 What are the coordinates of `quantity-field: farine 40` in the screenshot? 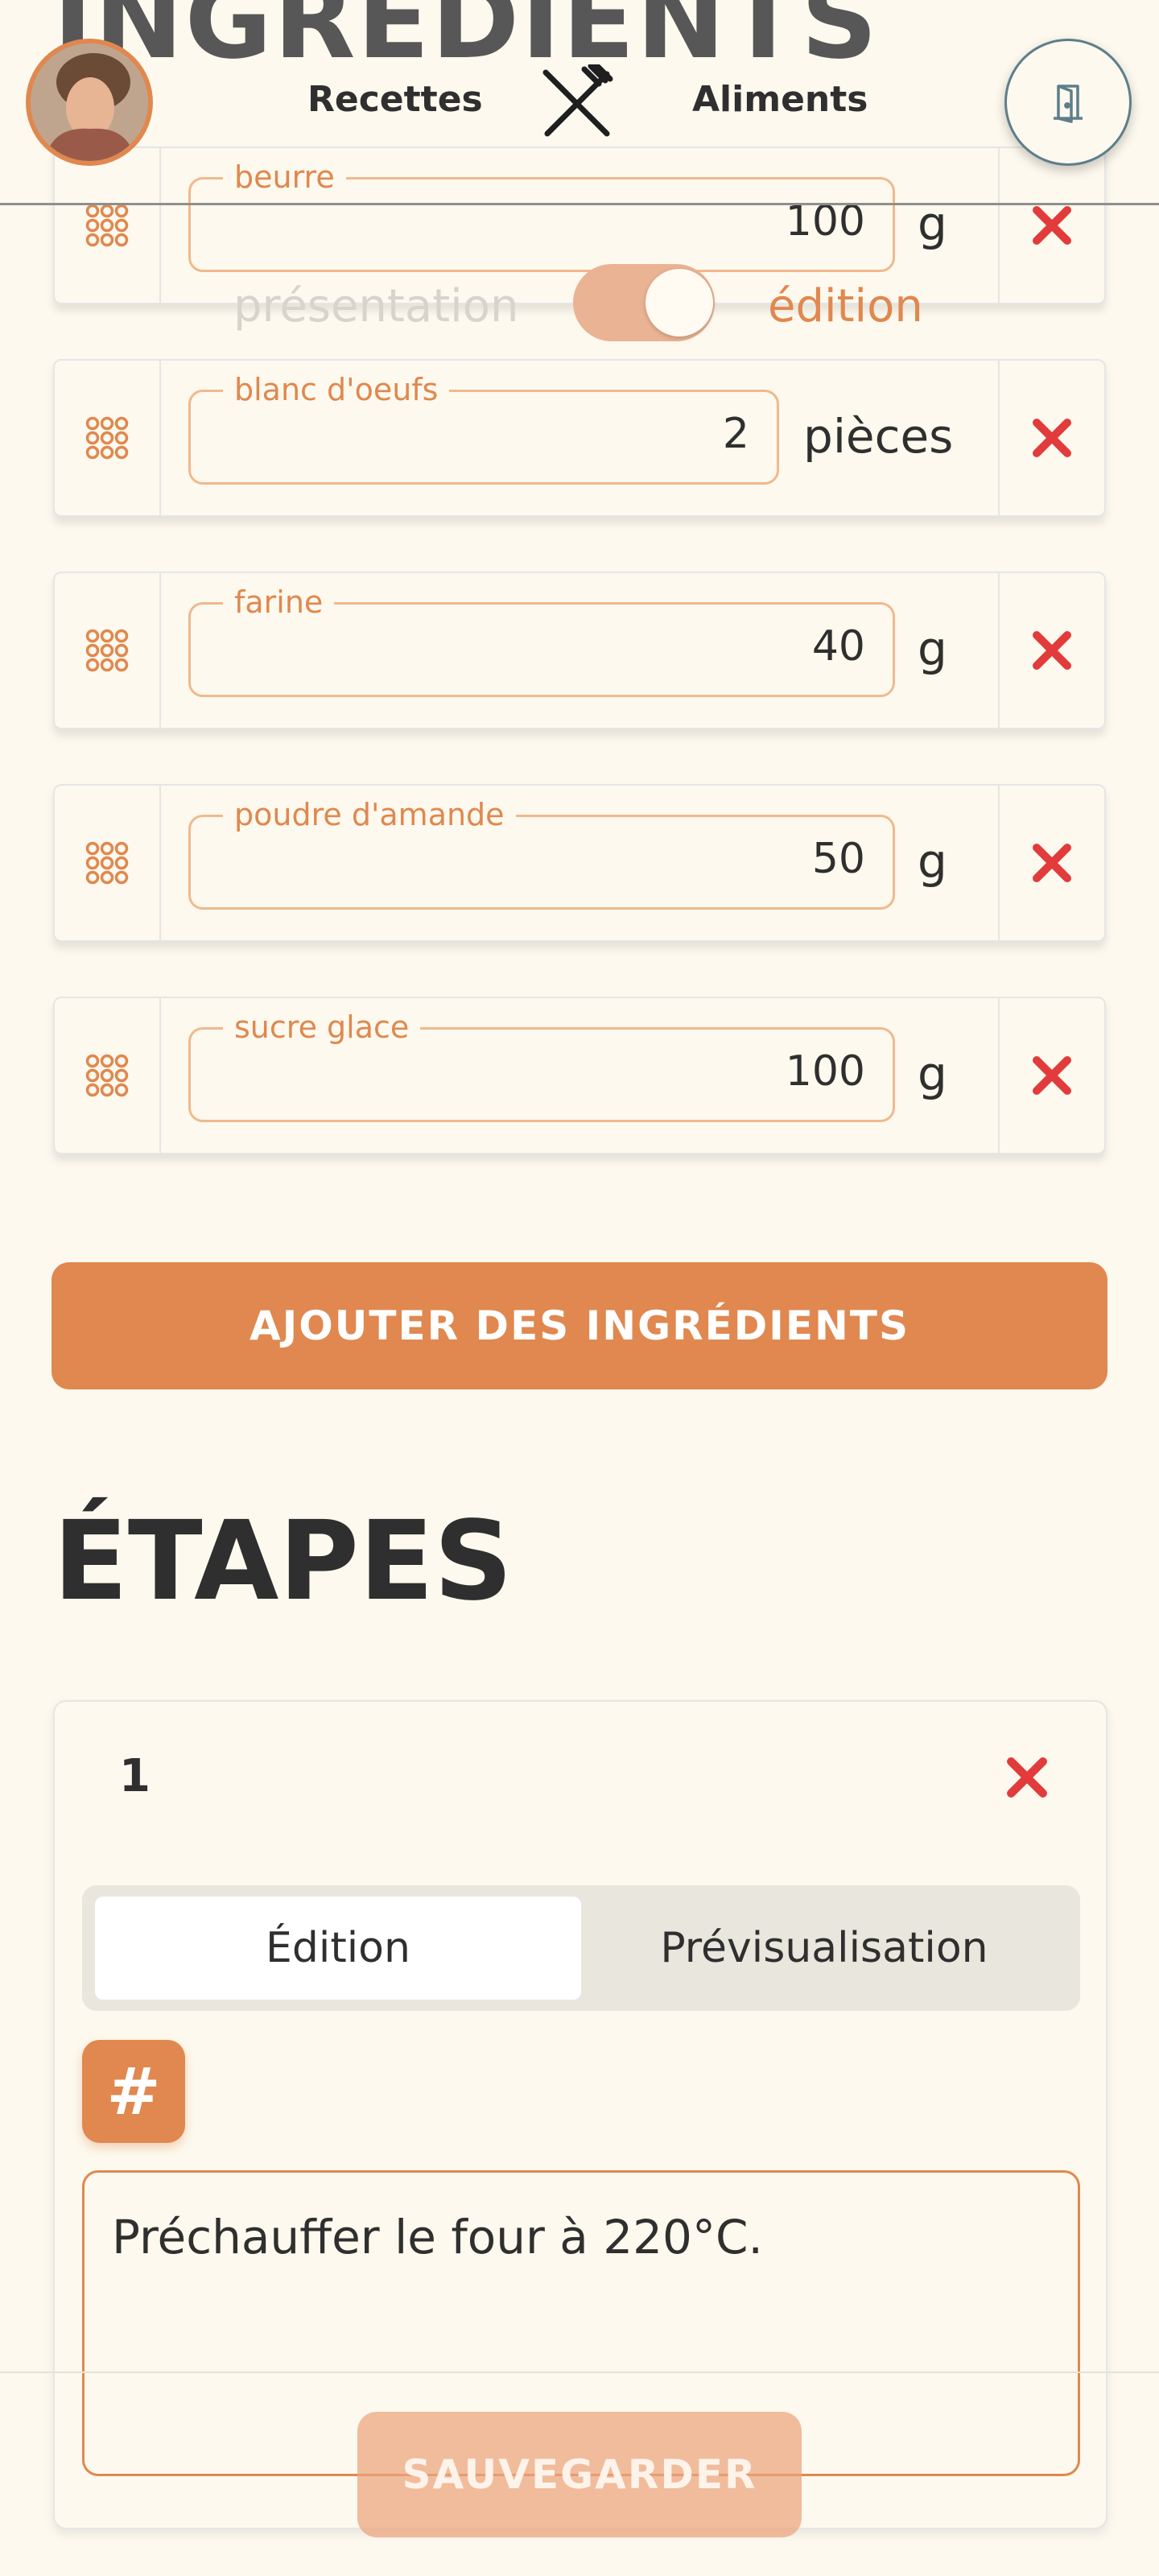 It's located at (541, 639).